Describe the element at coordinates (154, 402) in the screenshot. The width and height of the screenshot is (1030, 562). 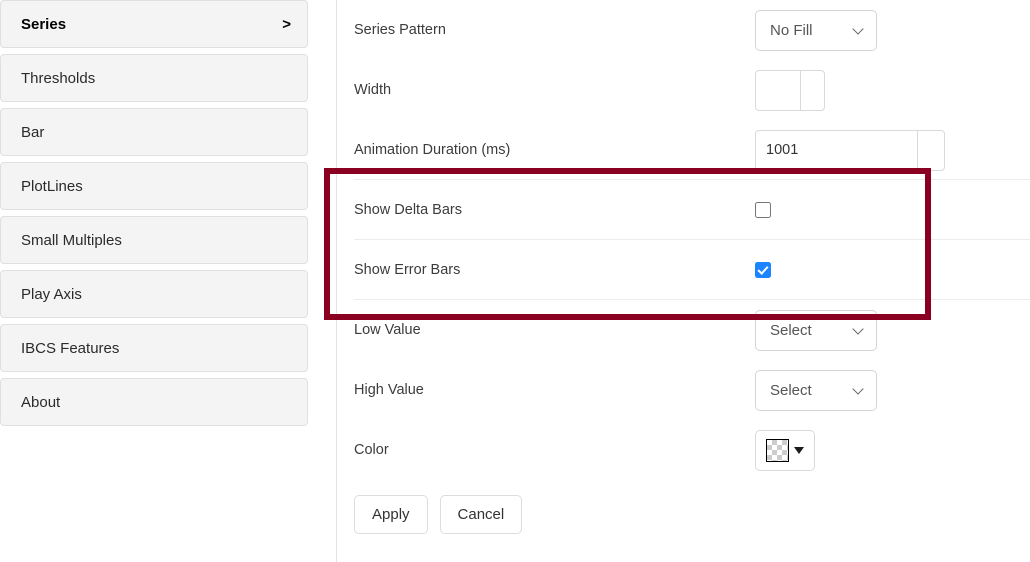
I see `sidebar-item-about: About` at that location.